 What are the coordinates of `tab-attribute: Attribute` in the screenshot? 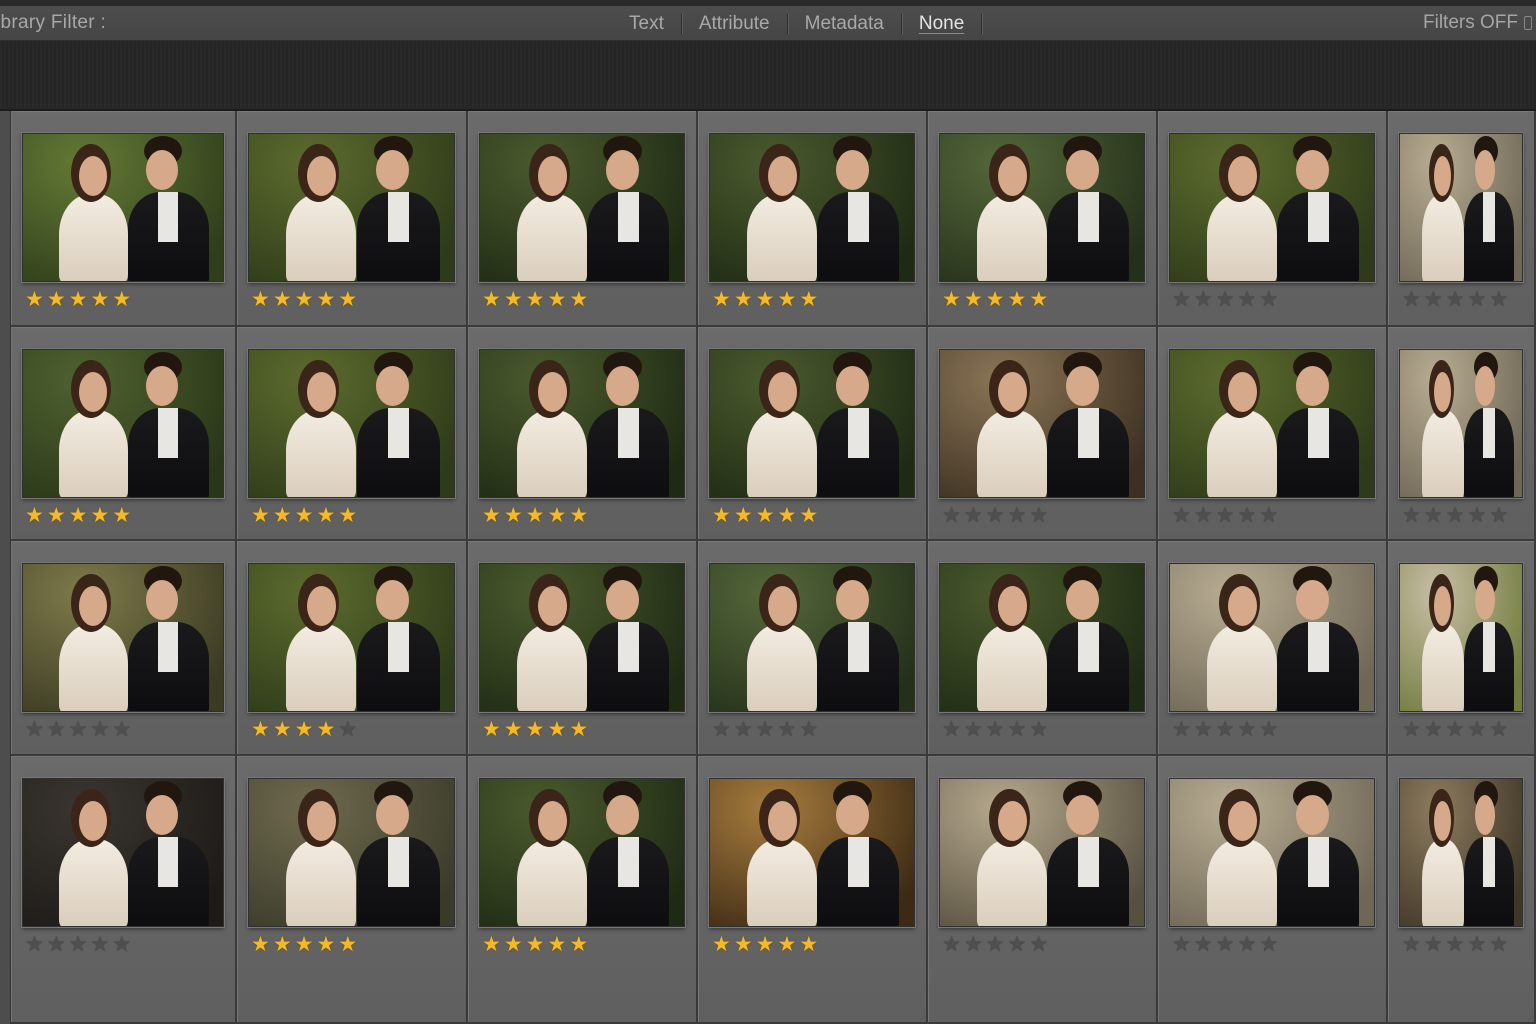 It's located at (734, 23).